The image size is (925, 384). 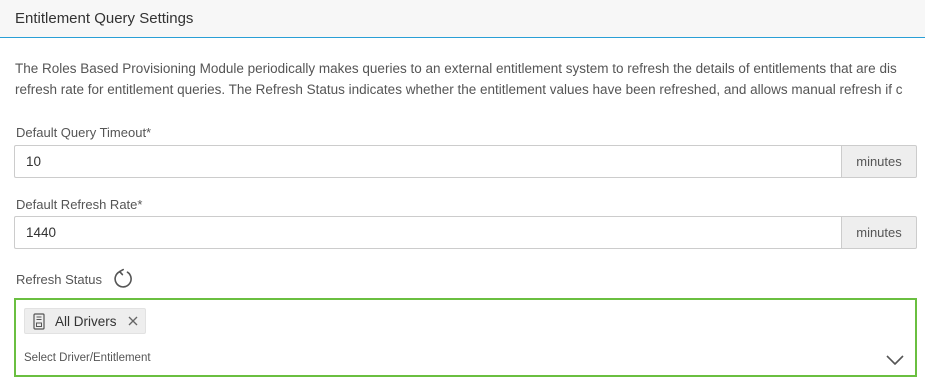 I want to click on chip-label: All Drivers, so click(x=86, y=321).